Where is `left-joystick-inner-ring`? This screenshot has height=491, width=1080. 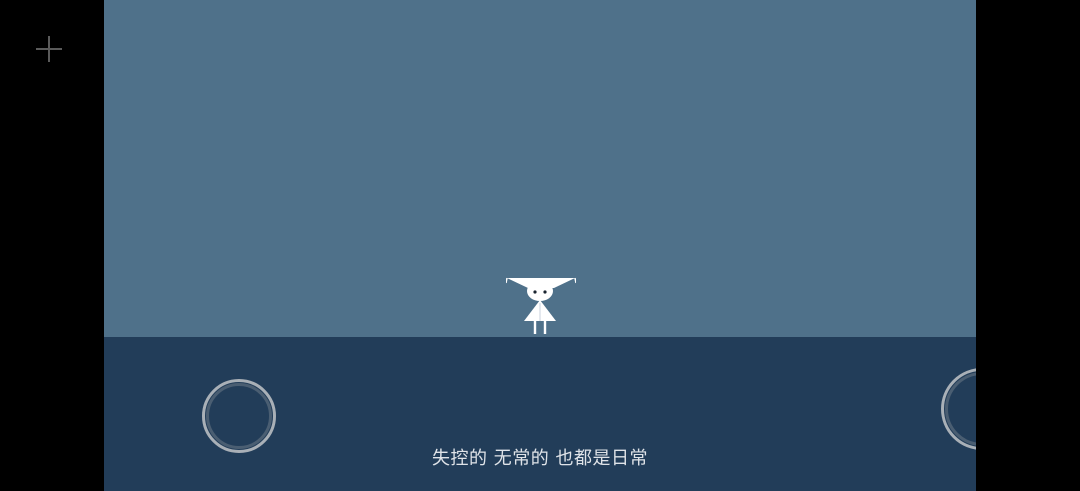 left-joystick-inner-ring is located at coordinates (239, 416).